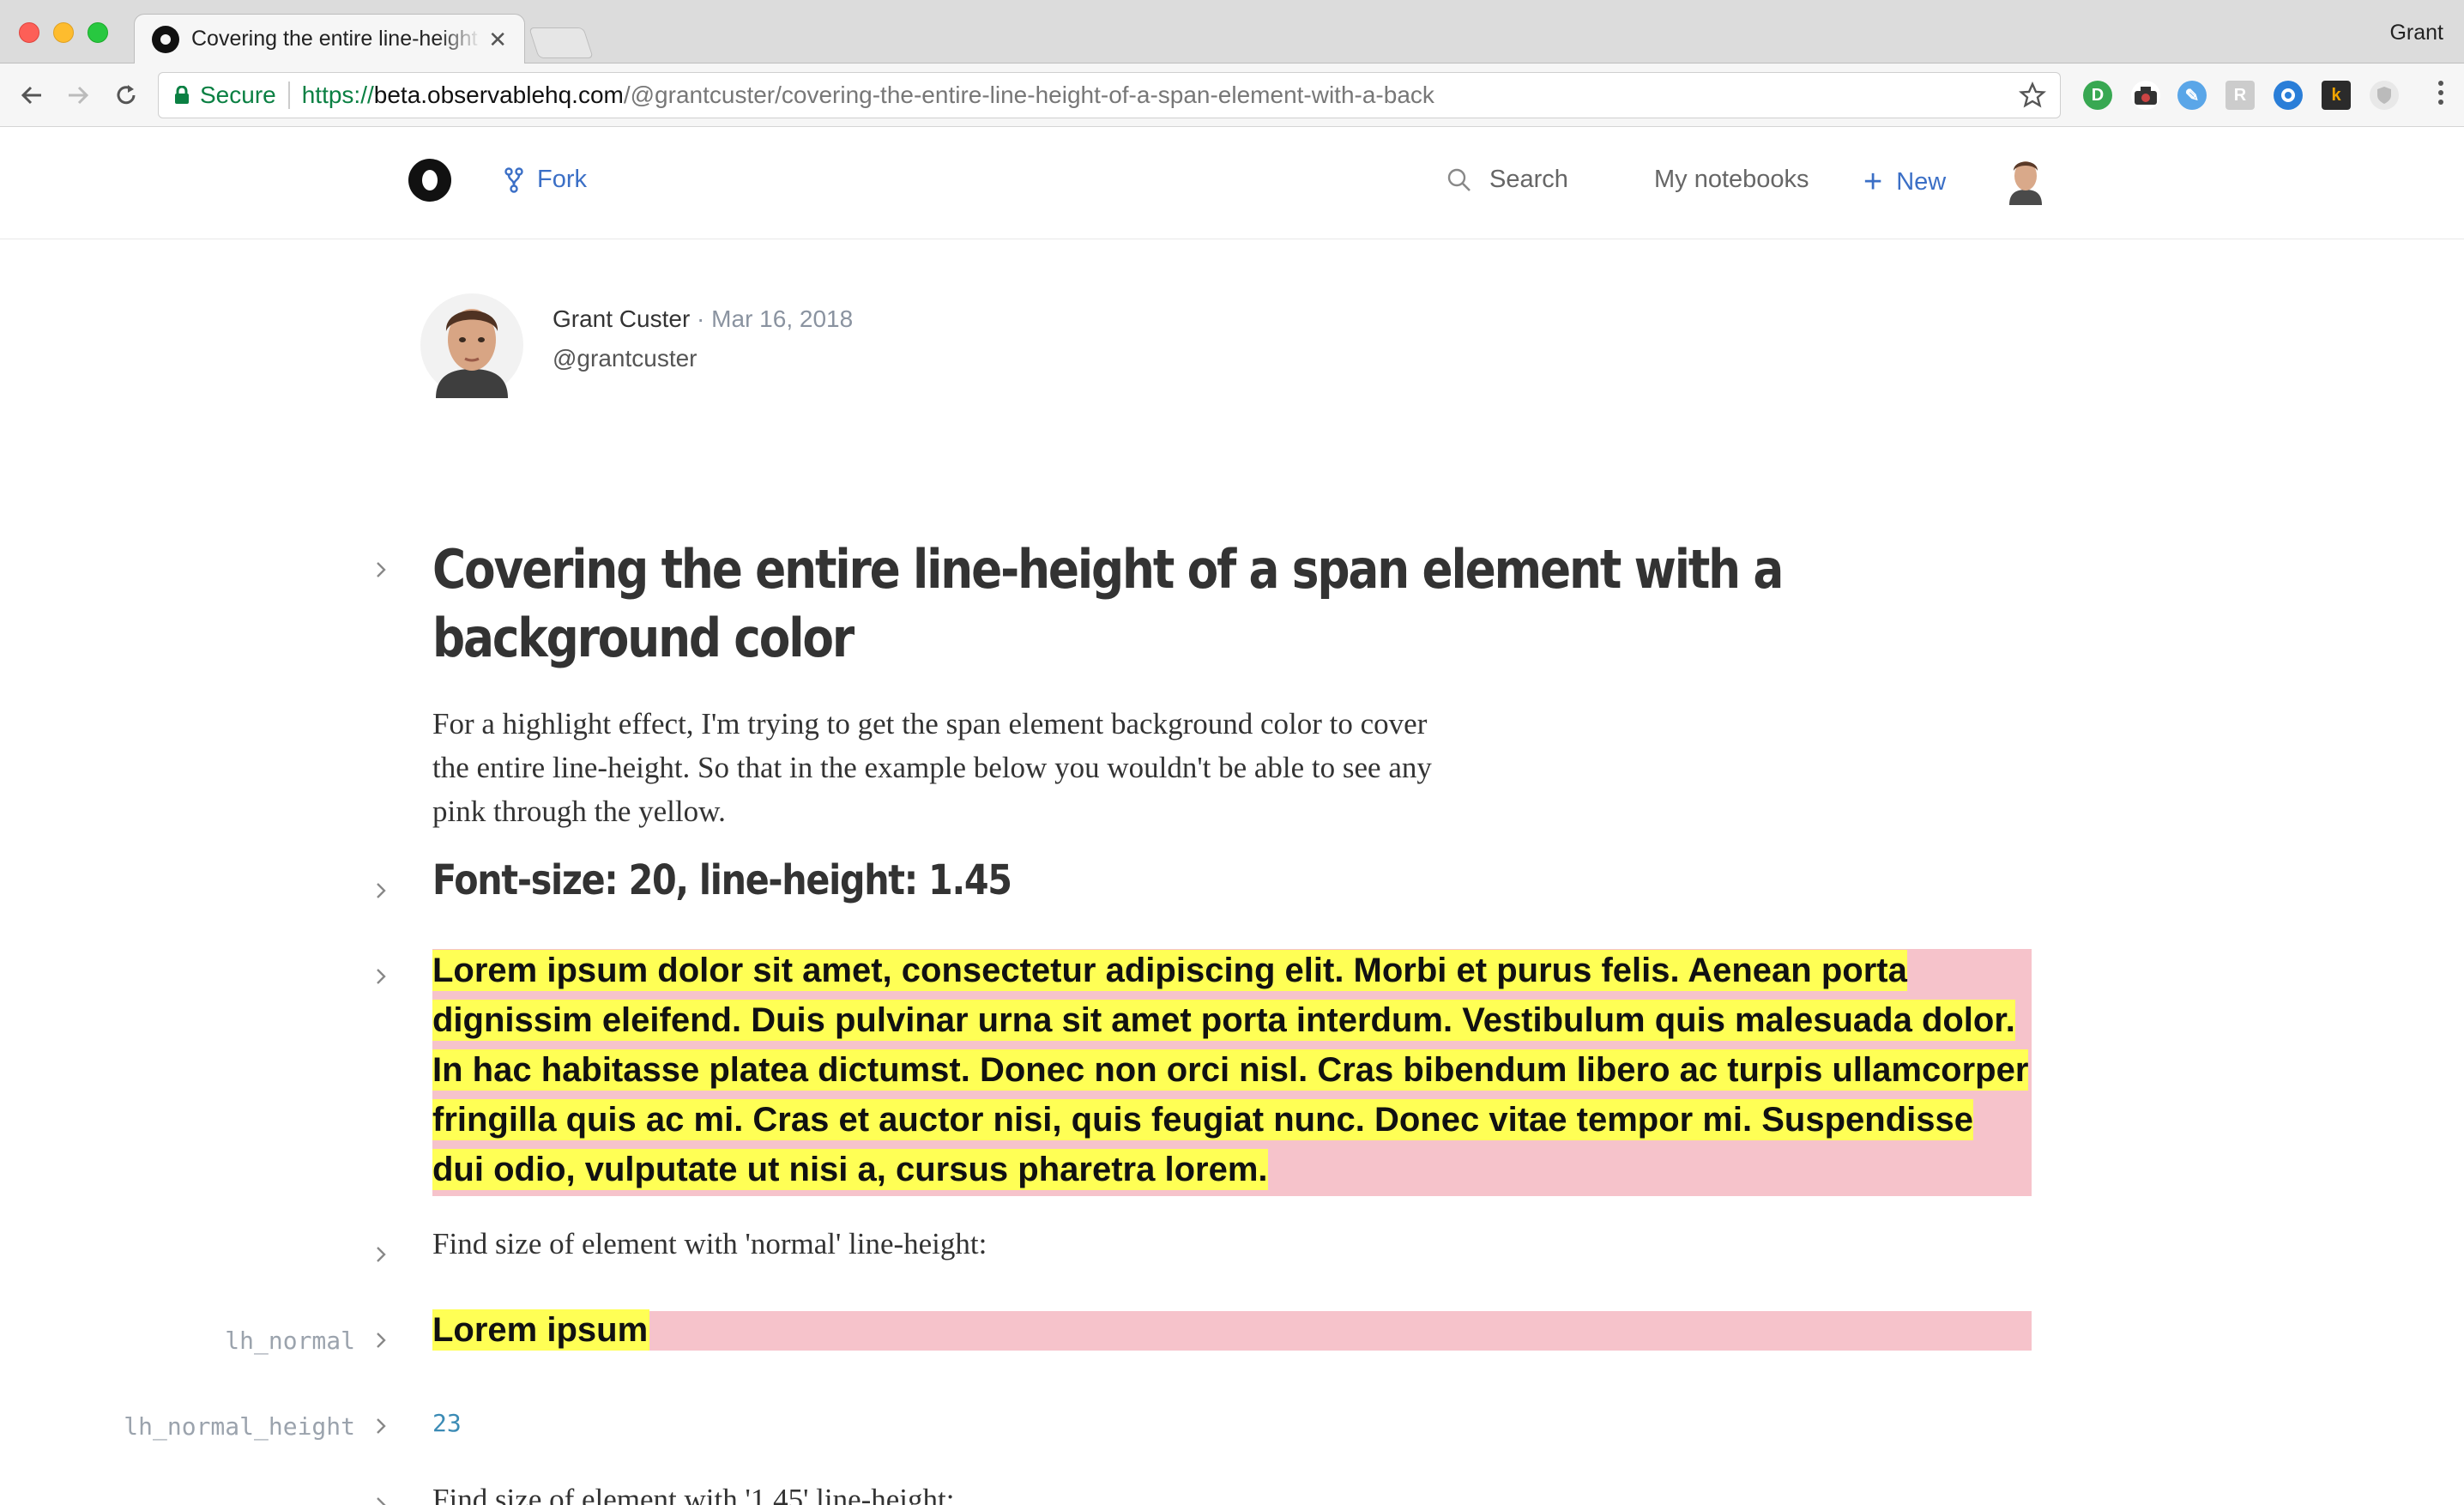 This screenshot has height=1505, width=2464. What do you see at coordinates (337, 95) in the screenshot?
I see `url-scheme: https://` at bounding box center [337, 95].